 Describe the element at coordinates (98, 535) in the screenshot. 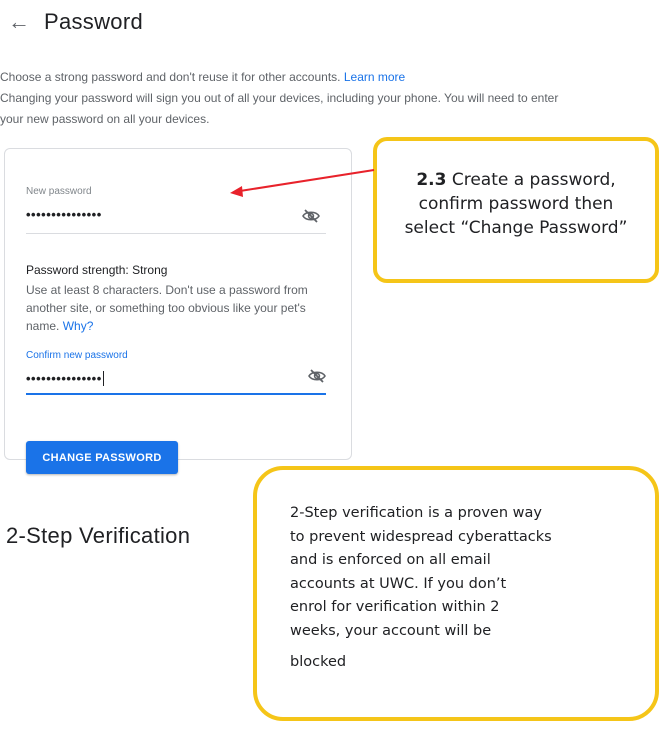

I see `two-step-verification-title: 2-Step Verification` at that location.